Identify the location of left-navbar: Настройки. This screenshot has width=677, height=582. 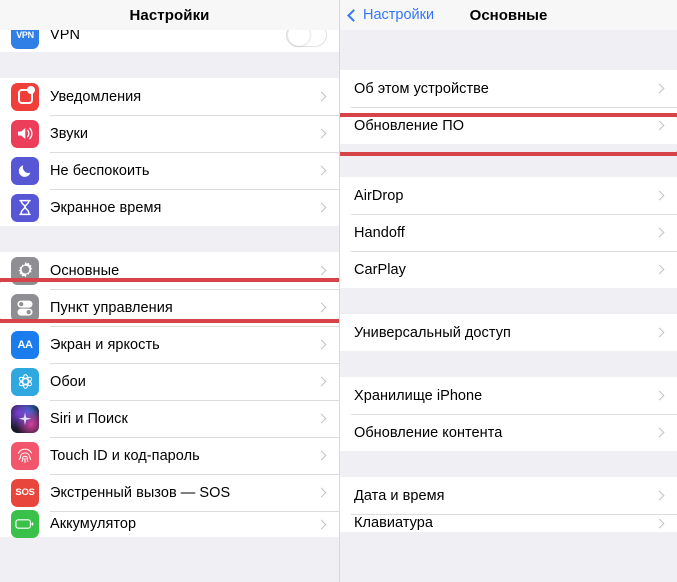
(169, 15).